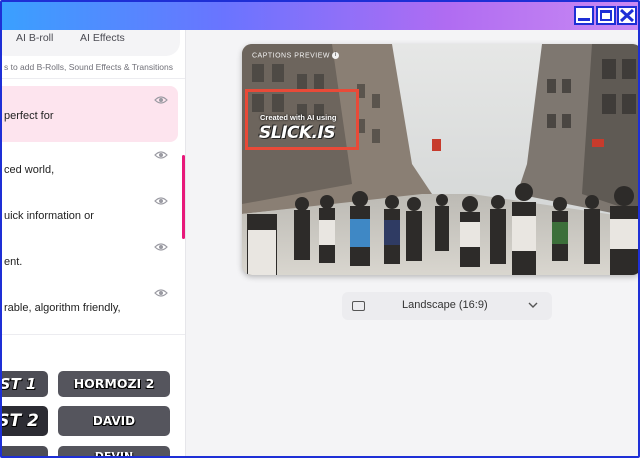 The image size is (640, 458). I want to click on info-icon: i, so click(336, 55).